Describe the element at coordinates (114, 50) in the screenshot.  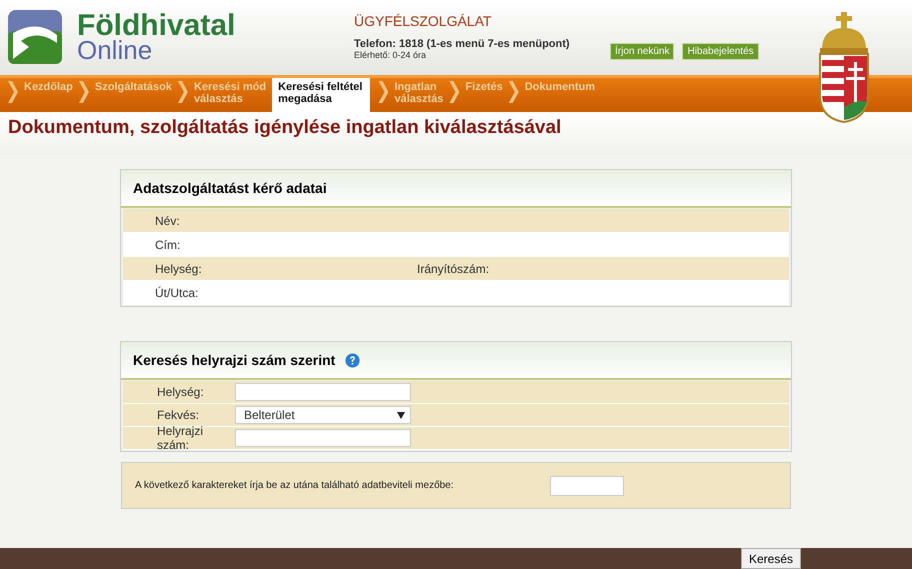
I see `logo-subtitle: Online` at that location.